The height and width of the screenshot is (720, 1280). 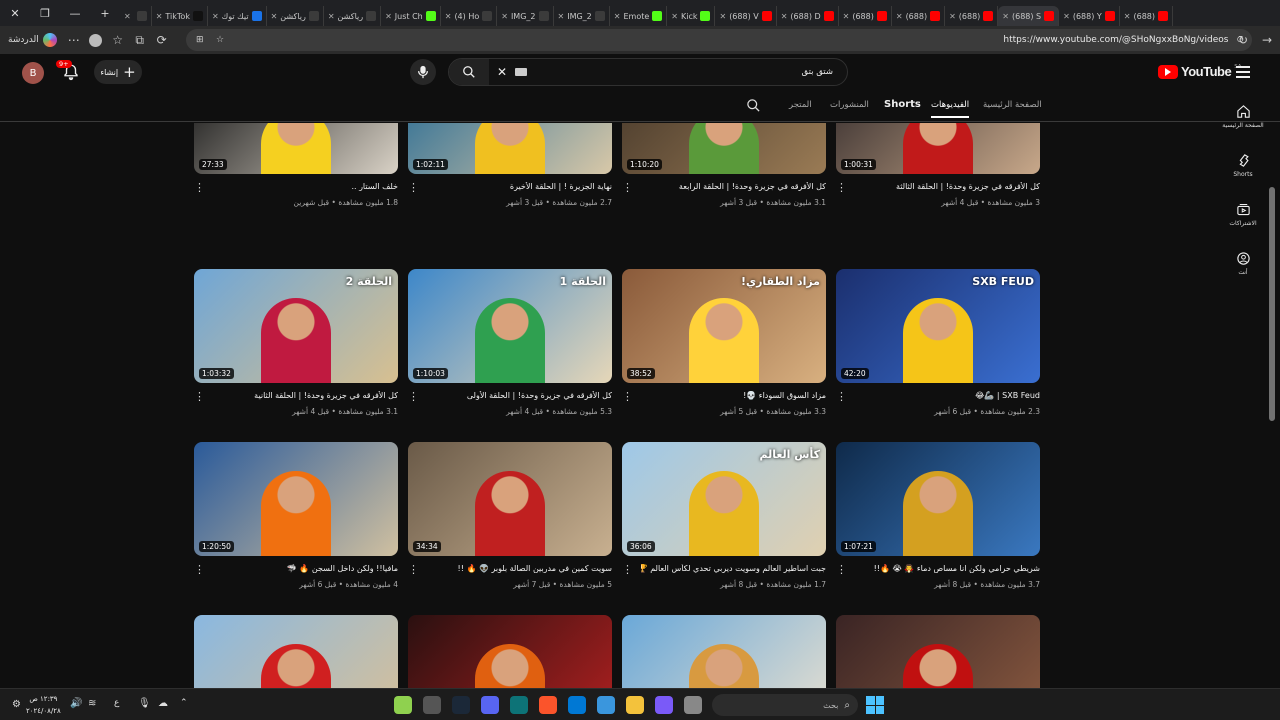 What do you see at coordinates (32, 40) in the screenshot?
I see `profile-chip: الدردشة` at bounding box center [32, 40].